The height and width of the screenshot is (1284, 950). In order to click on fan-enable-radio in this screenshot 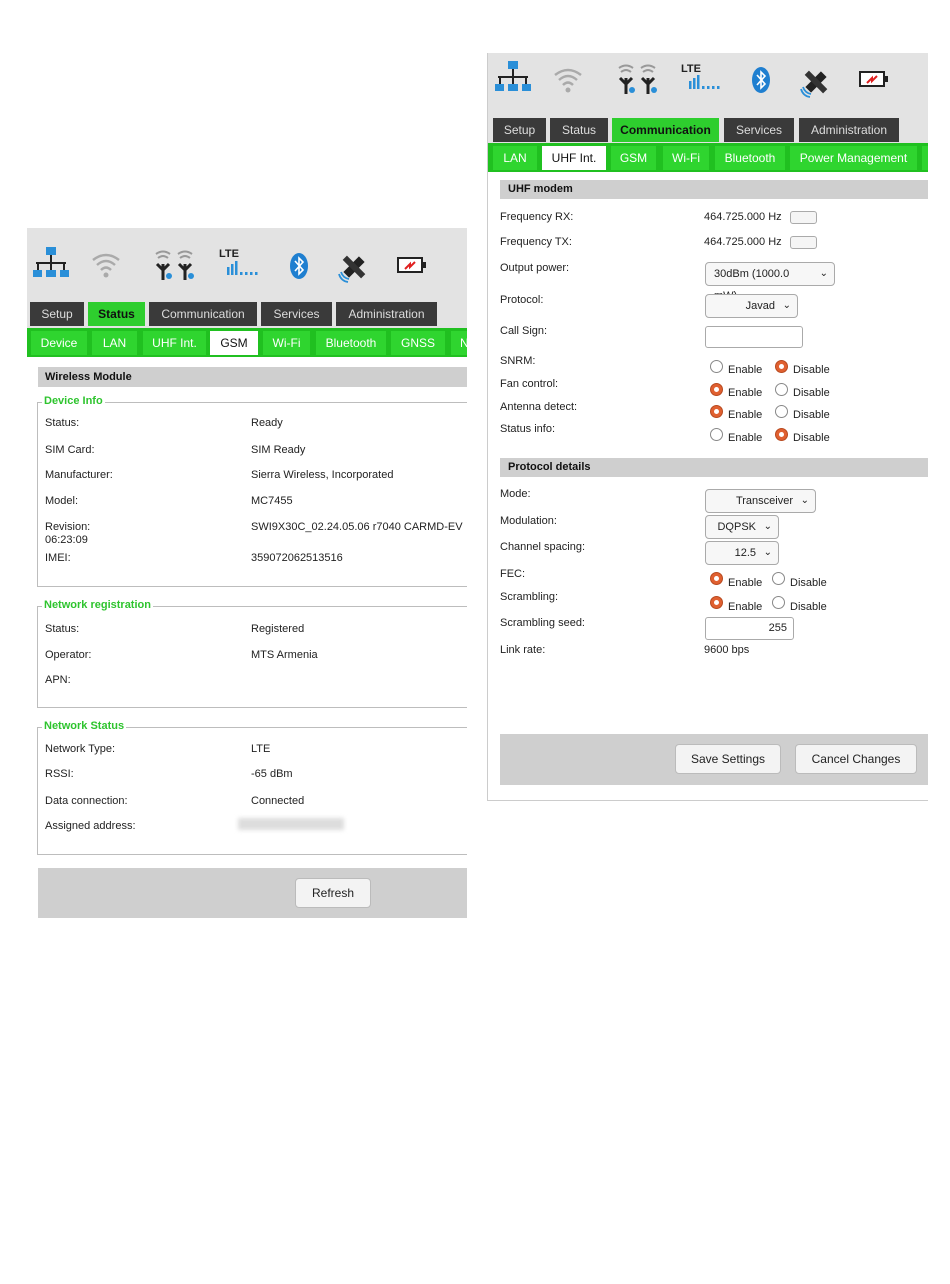, I will do `click(716, 389)`.